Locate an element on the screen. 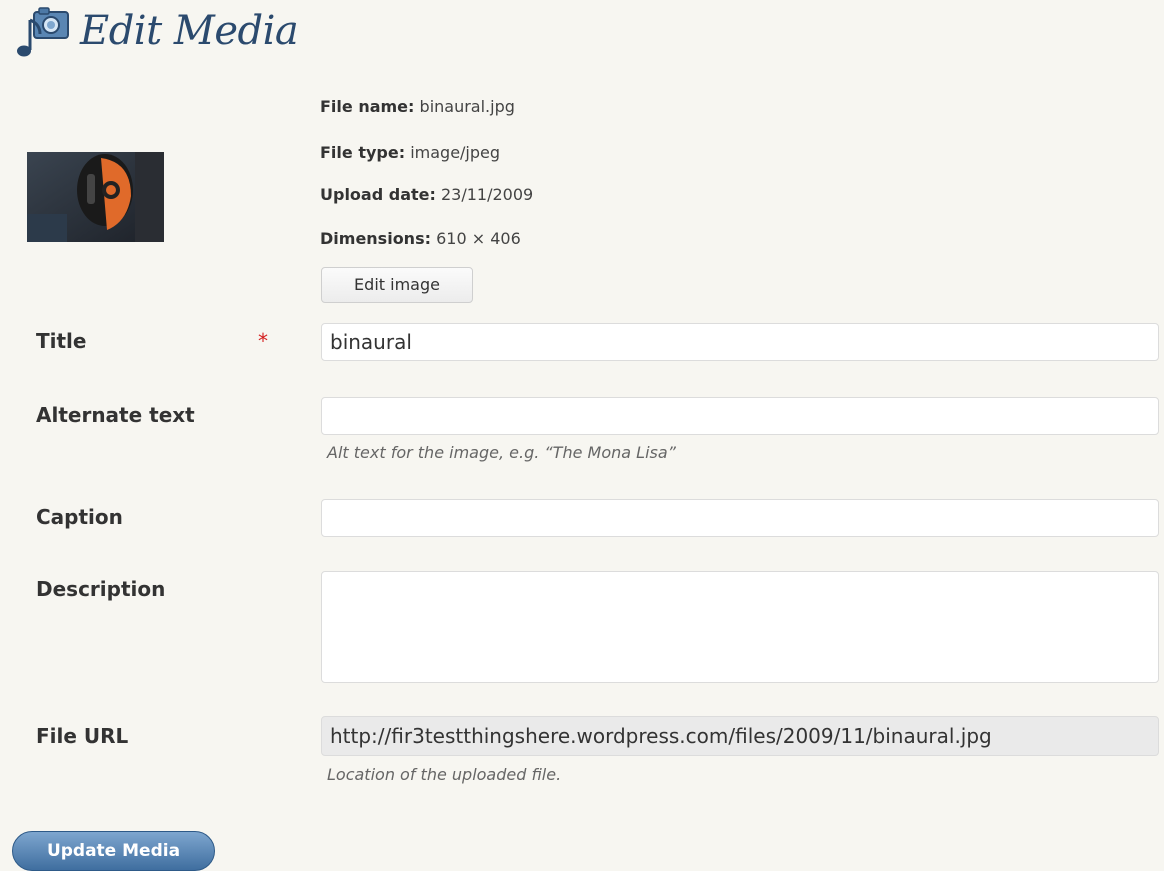  media-icon is located at coordinates (43, 32).